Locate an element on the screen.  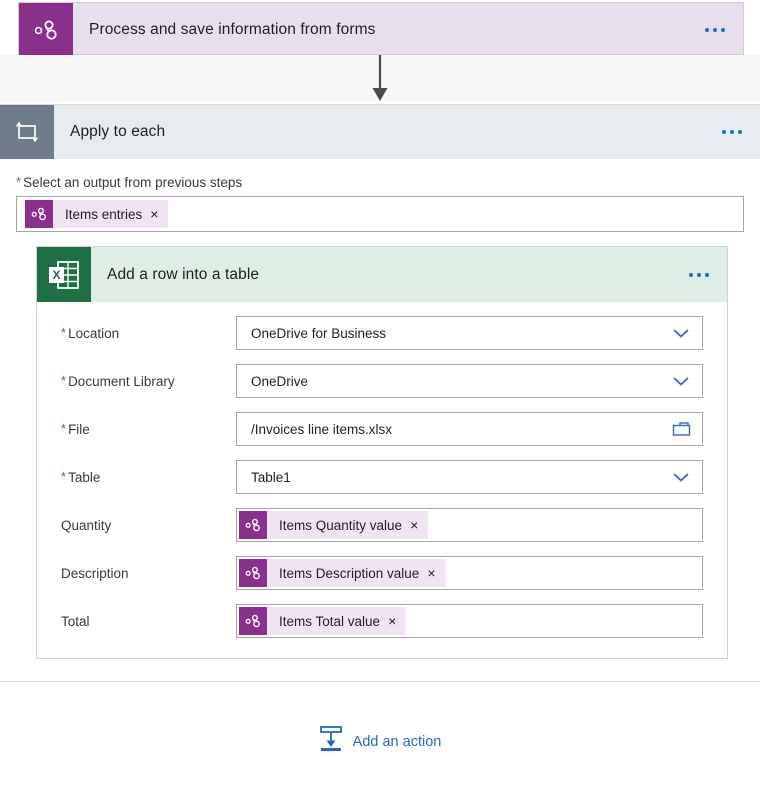
form-row-location: * Location OneDrive for Business is located at coordinates (382, 333).